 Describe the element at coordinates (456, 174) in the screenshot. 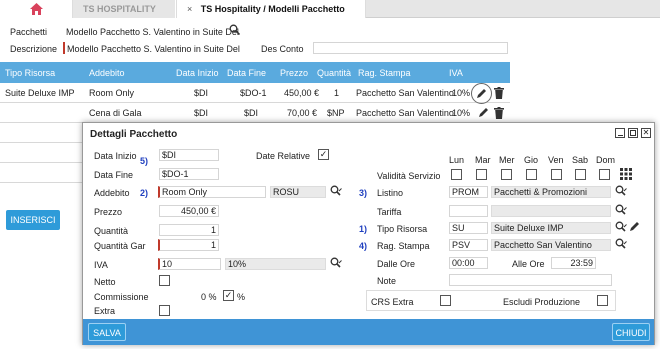

I see `lun-checkbox` at that location.